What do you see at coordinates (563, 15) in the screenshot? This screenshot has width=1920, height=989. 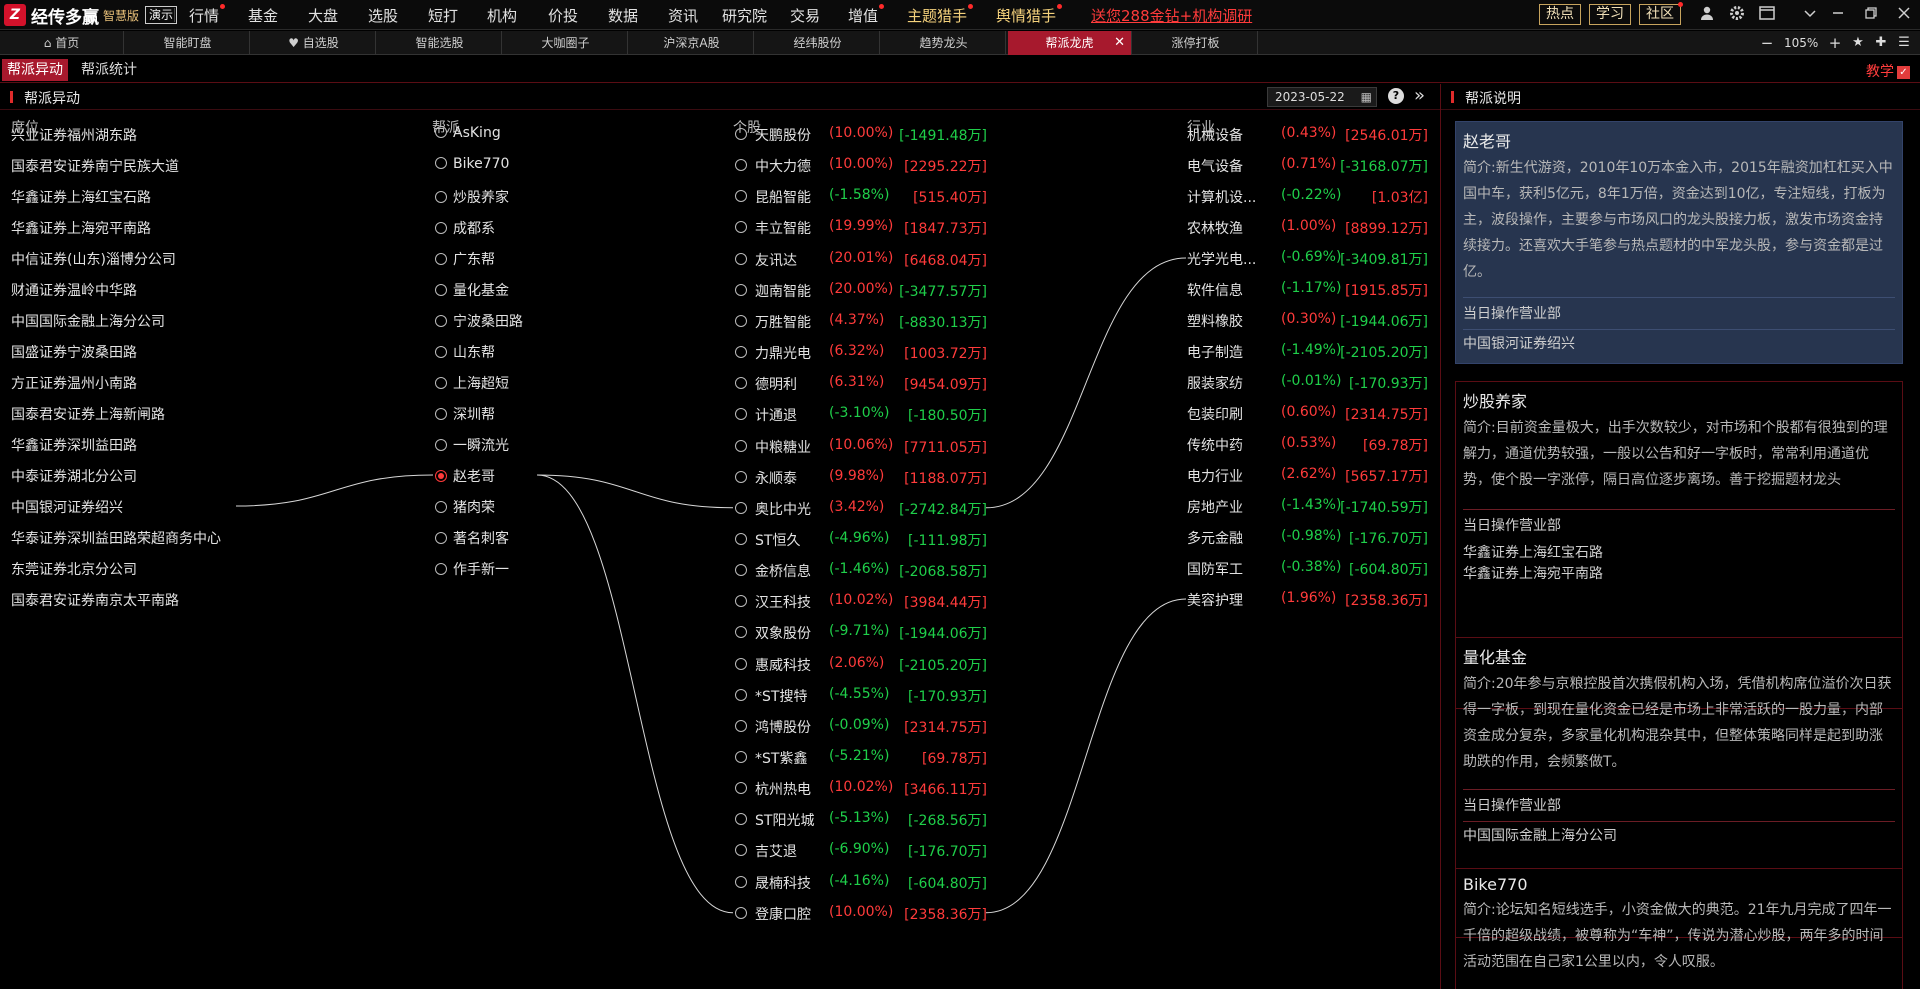 I see `menu-value: 价投` at bounding box center [563, 15].